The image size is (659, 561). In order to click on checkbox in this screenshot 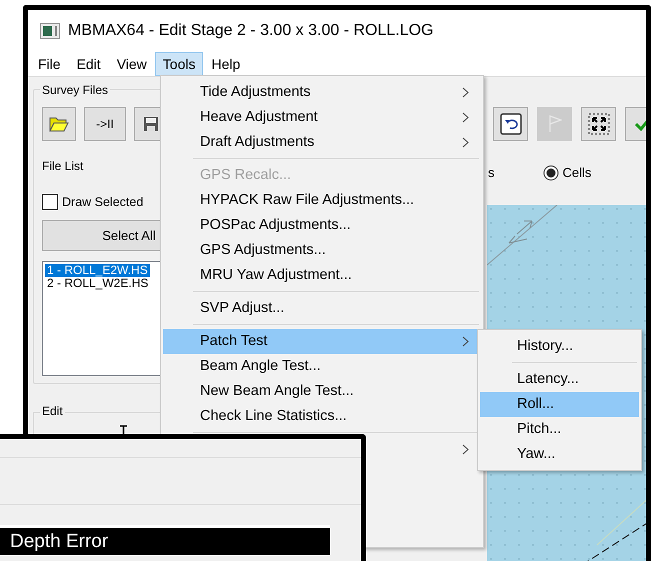, I will do `click(50, 202)`.